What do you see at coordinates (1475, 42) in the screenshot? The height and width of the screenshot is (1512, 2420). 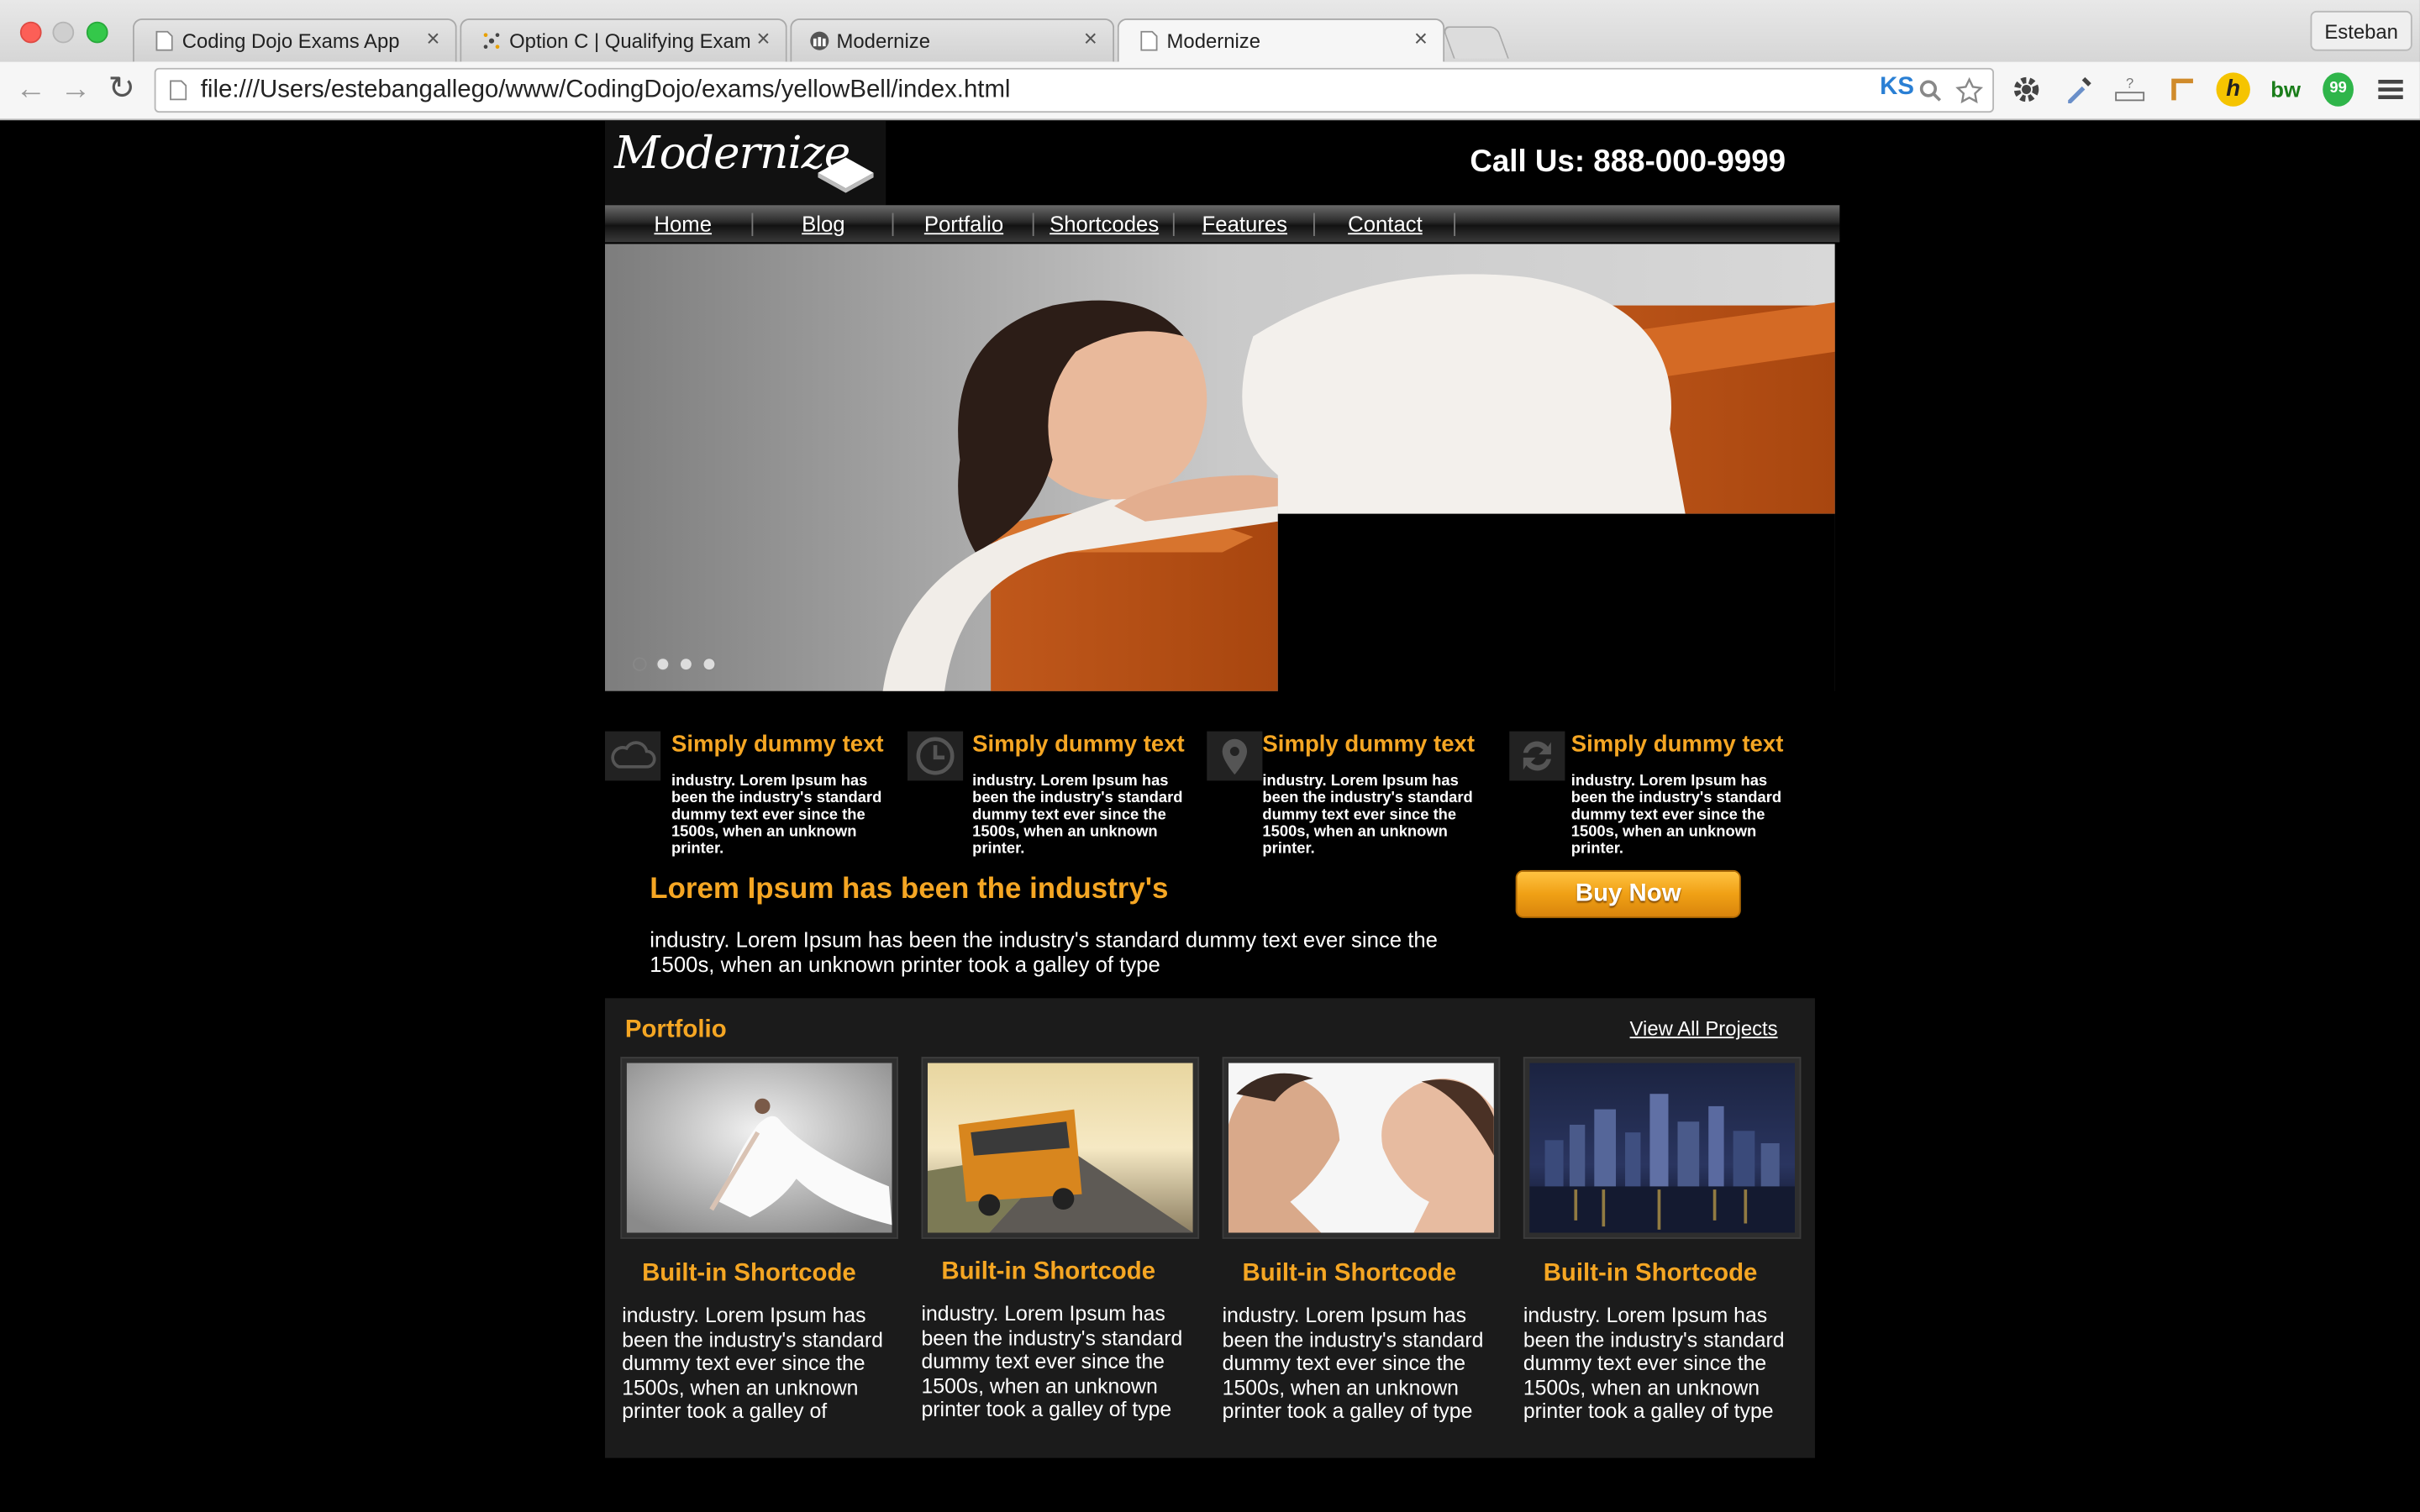 I see `new-tab-button` at bounding box center [1475, 42].